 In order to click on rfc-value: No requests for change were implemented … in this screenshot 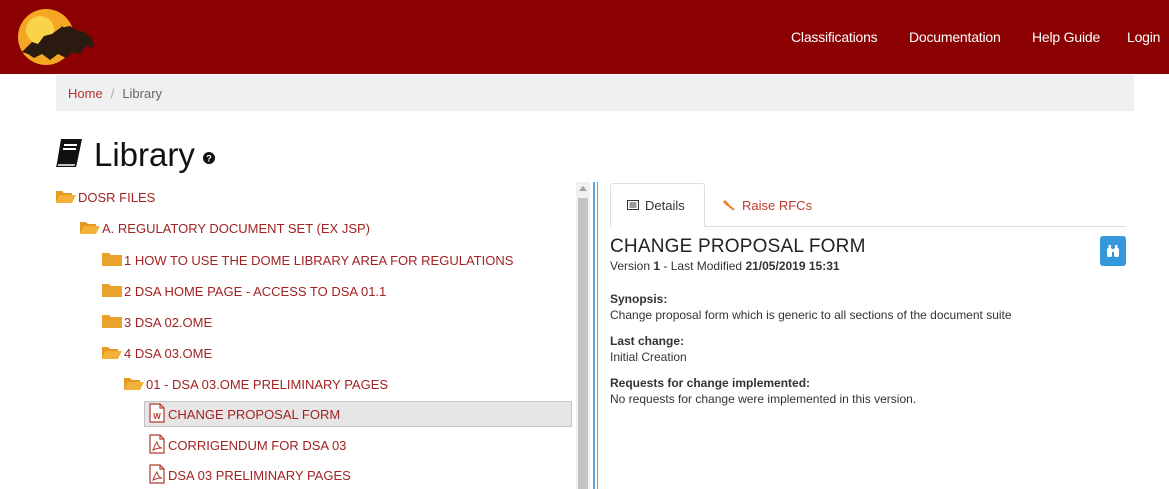, I will do `click(763, 399)`.